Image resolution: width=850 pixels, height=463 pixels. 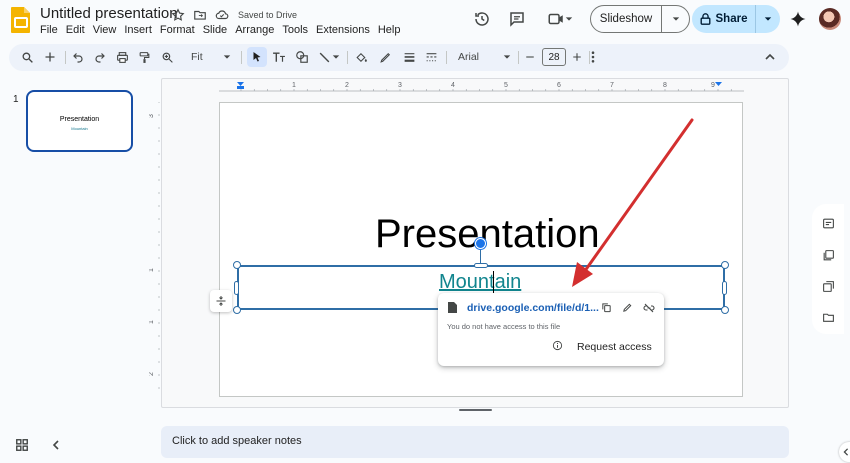 What do you see at coordinates (140, 30) in the screenshot?
I see `menu-insert: Insert` at bounding box center [140, 30].